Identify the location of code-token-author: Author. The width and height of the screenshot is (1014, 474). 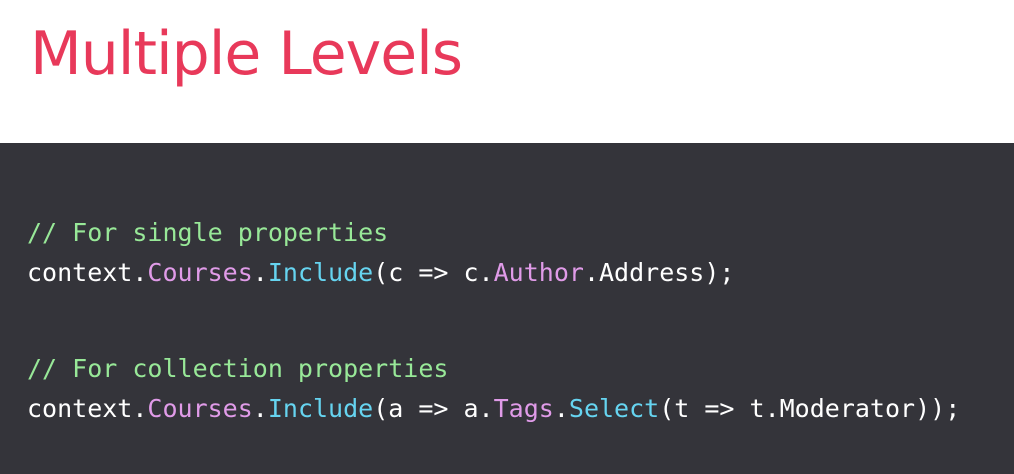
(538, 272).